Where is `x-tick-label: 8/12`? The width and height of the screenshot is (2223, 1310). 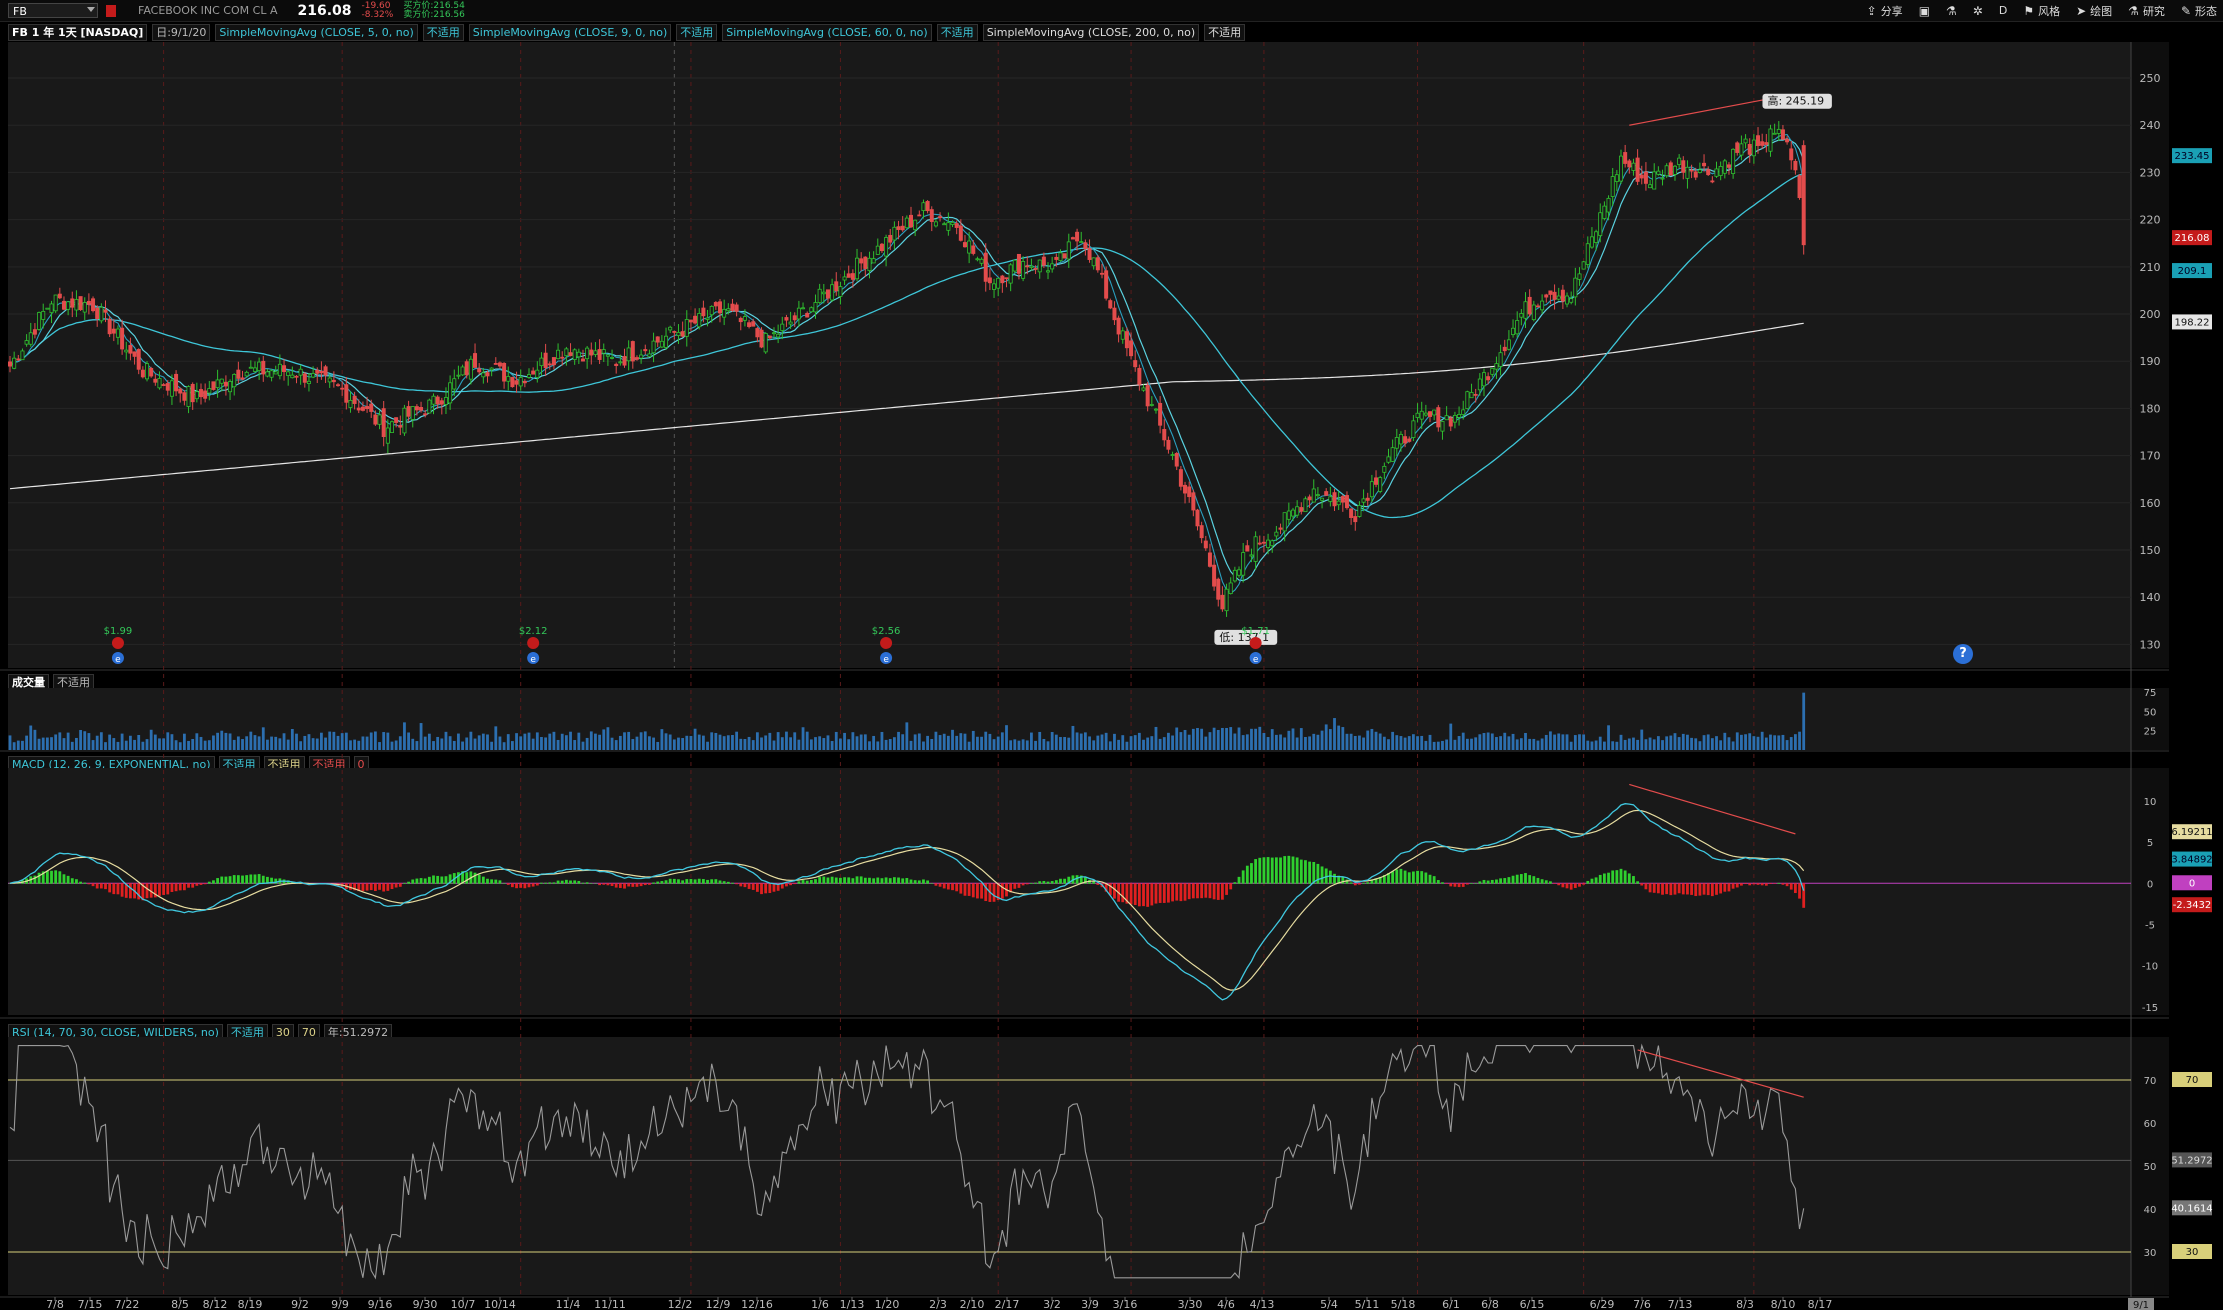 x-tick-label: 8/12 is located at coordinates (215, 1304).